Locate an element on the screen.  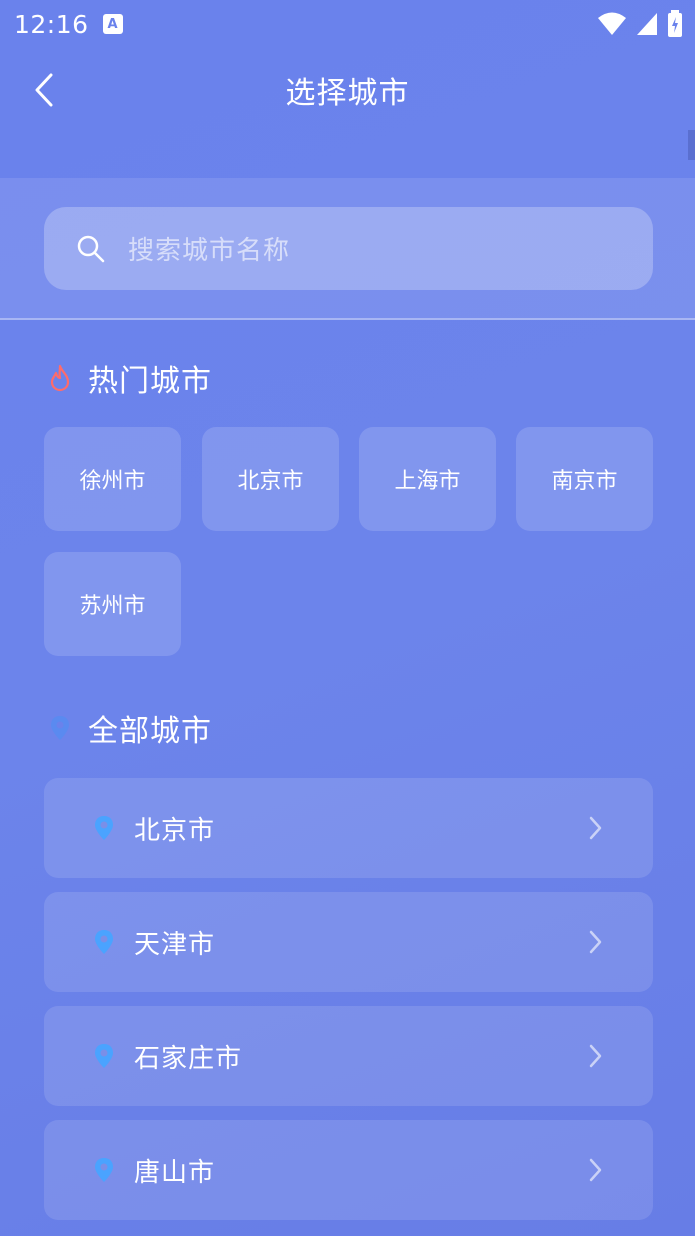
all-cities-header: 全部城市 is located at coordinates (130, 728).